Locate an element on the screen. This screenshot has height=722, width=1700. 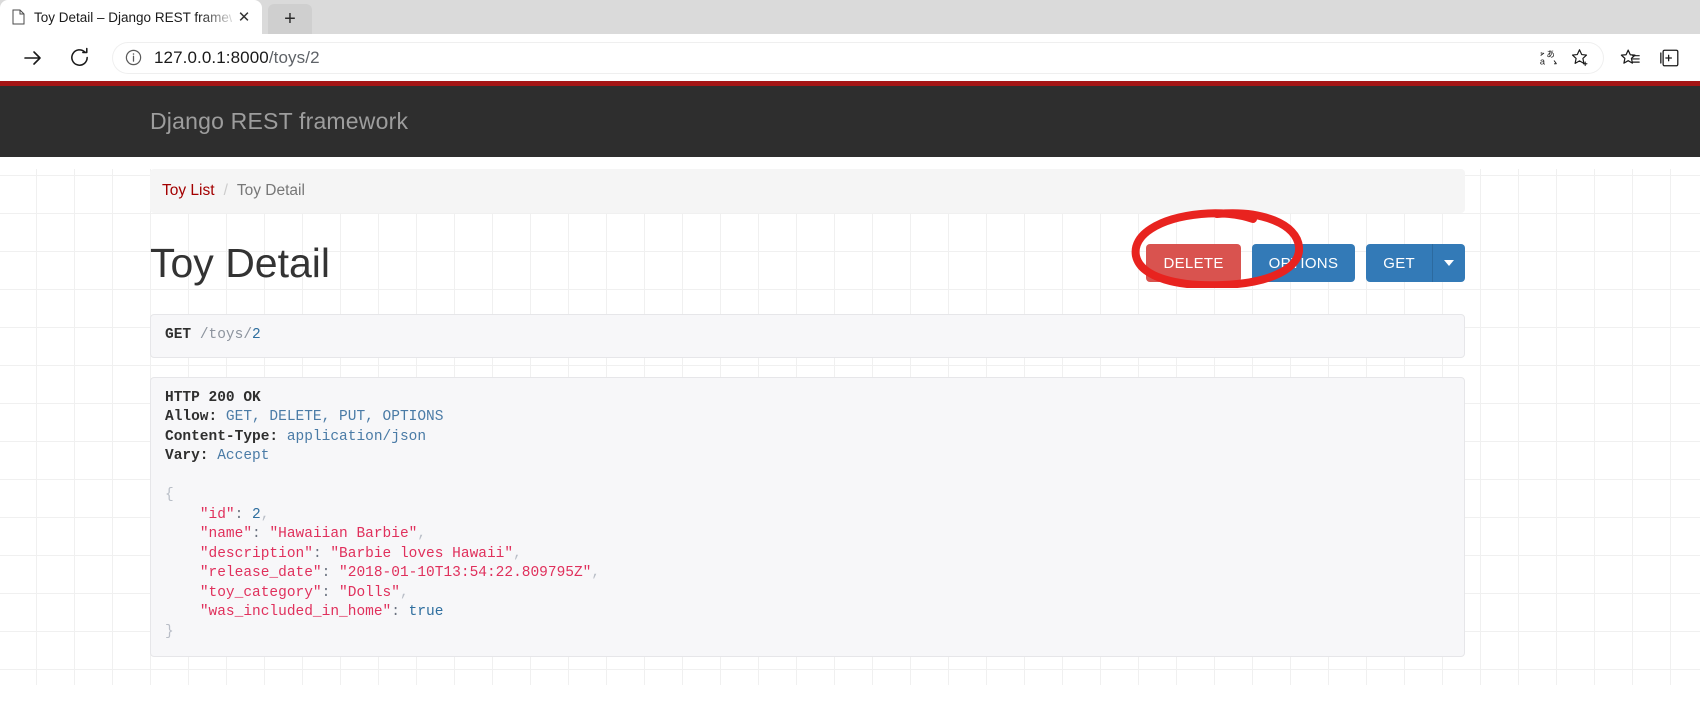
header-value-vary: Accept is located at coordinates (239, 456).